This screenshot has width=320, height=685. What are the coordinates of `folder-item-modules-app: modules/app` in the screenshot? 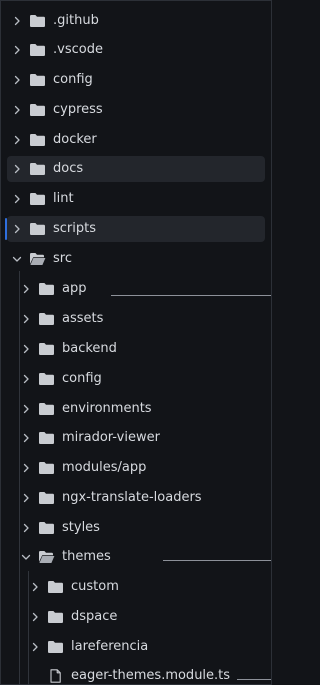 It's located at (136, 468).